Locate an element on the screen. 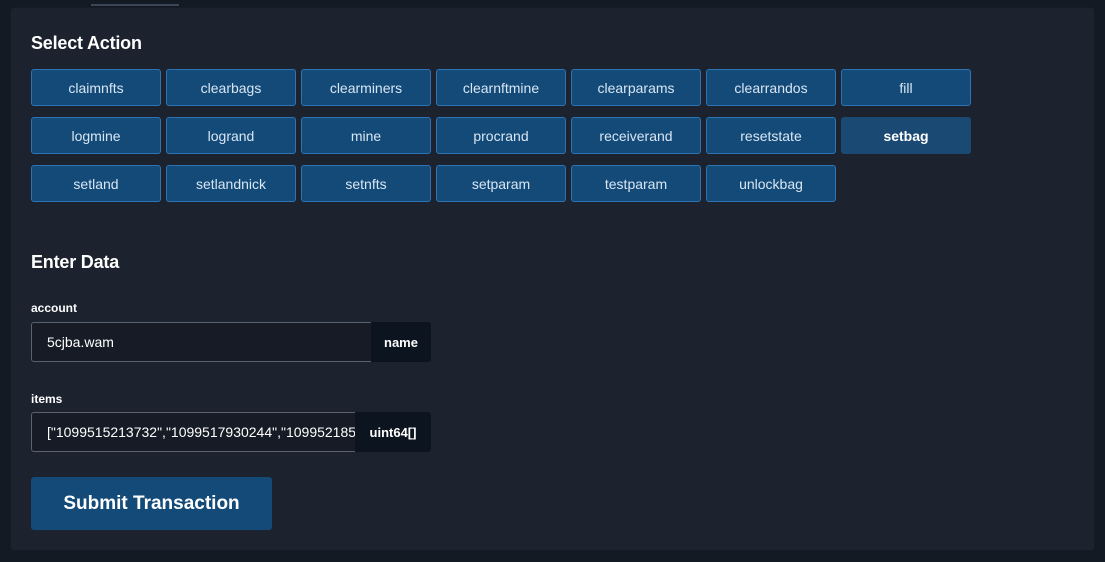 This screenshot has width=1105, height=562. action-button-unlockbag: unlockbag is located at coordinates (771, 183).